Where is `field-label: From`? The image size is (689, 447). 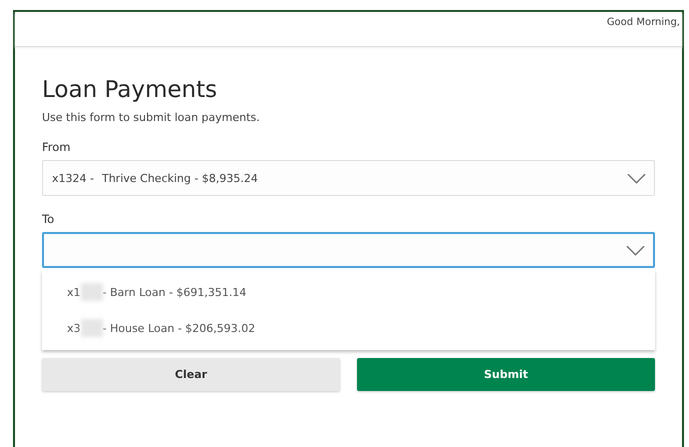
field-label: From is located at coordinates (57, 147).